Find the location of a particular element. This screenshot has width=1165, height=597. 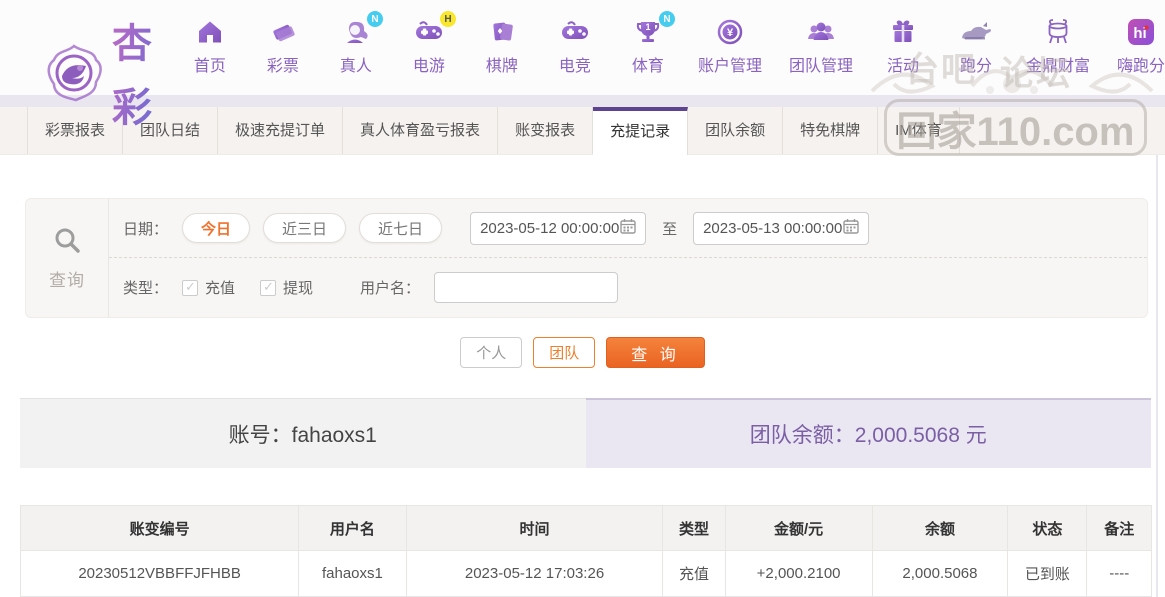

nav-item-cards: 棋牌 is located at coordinates (502, 46).